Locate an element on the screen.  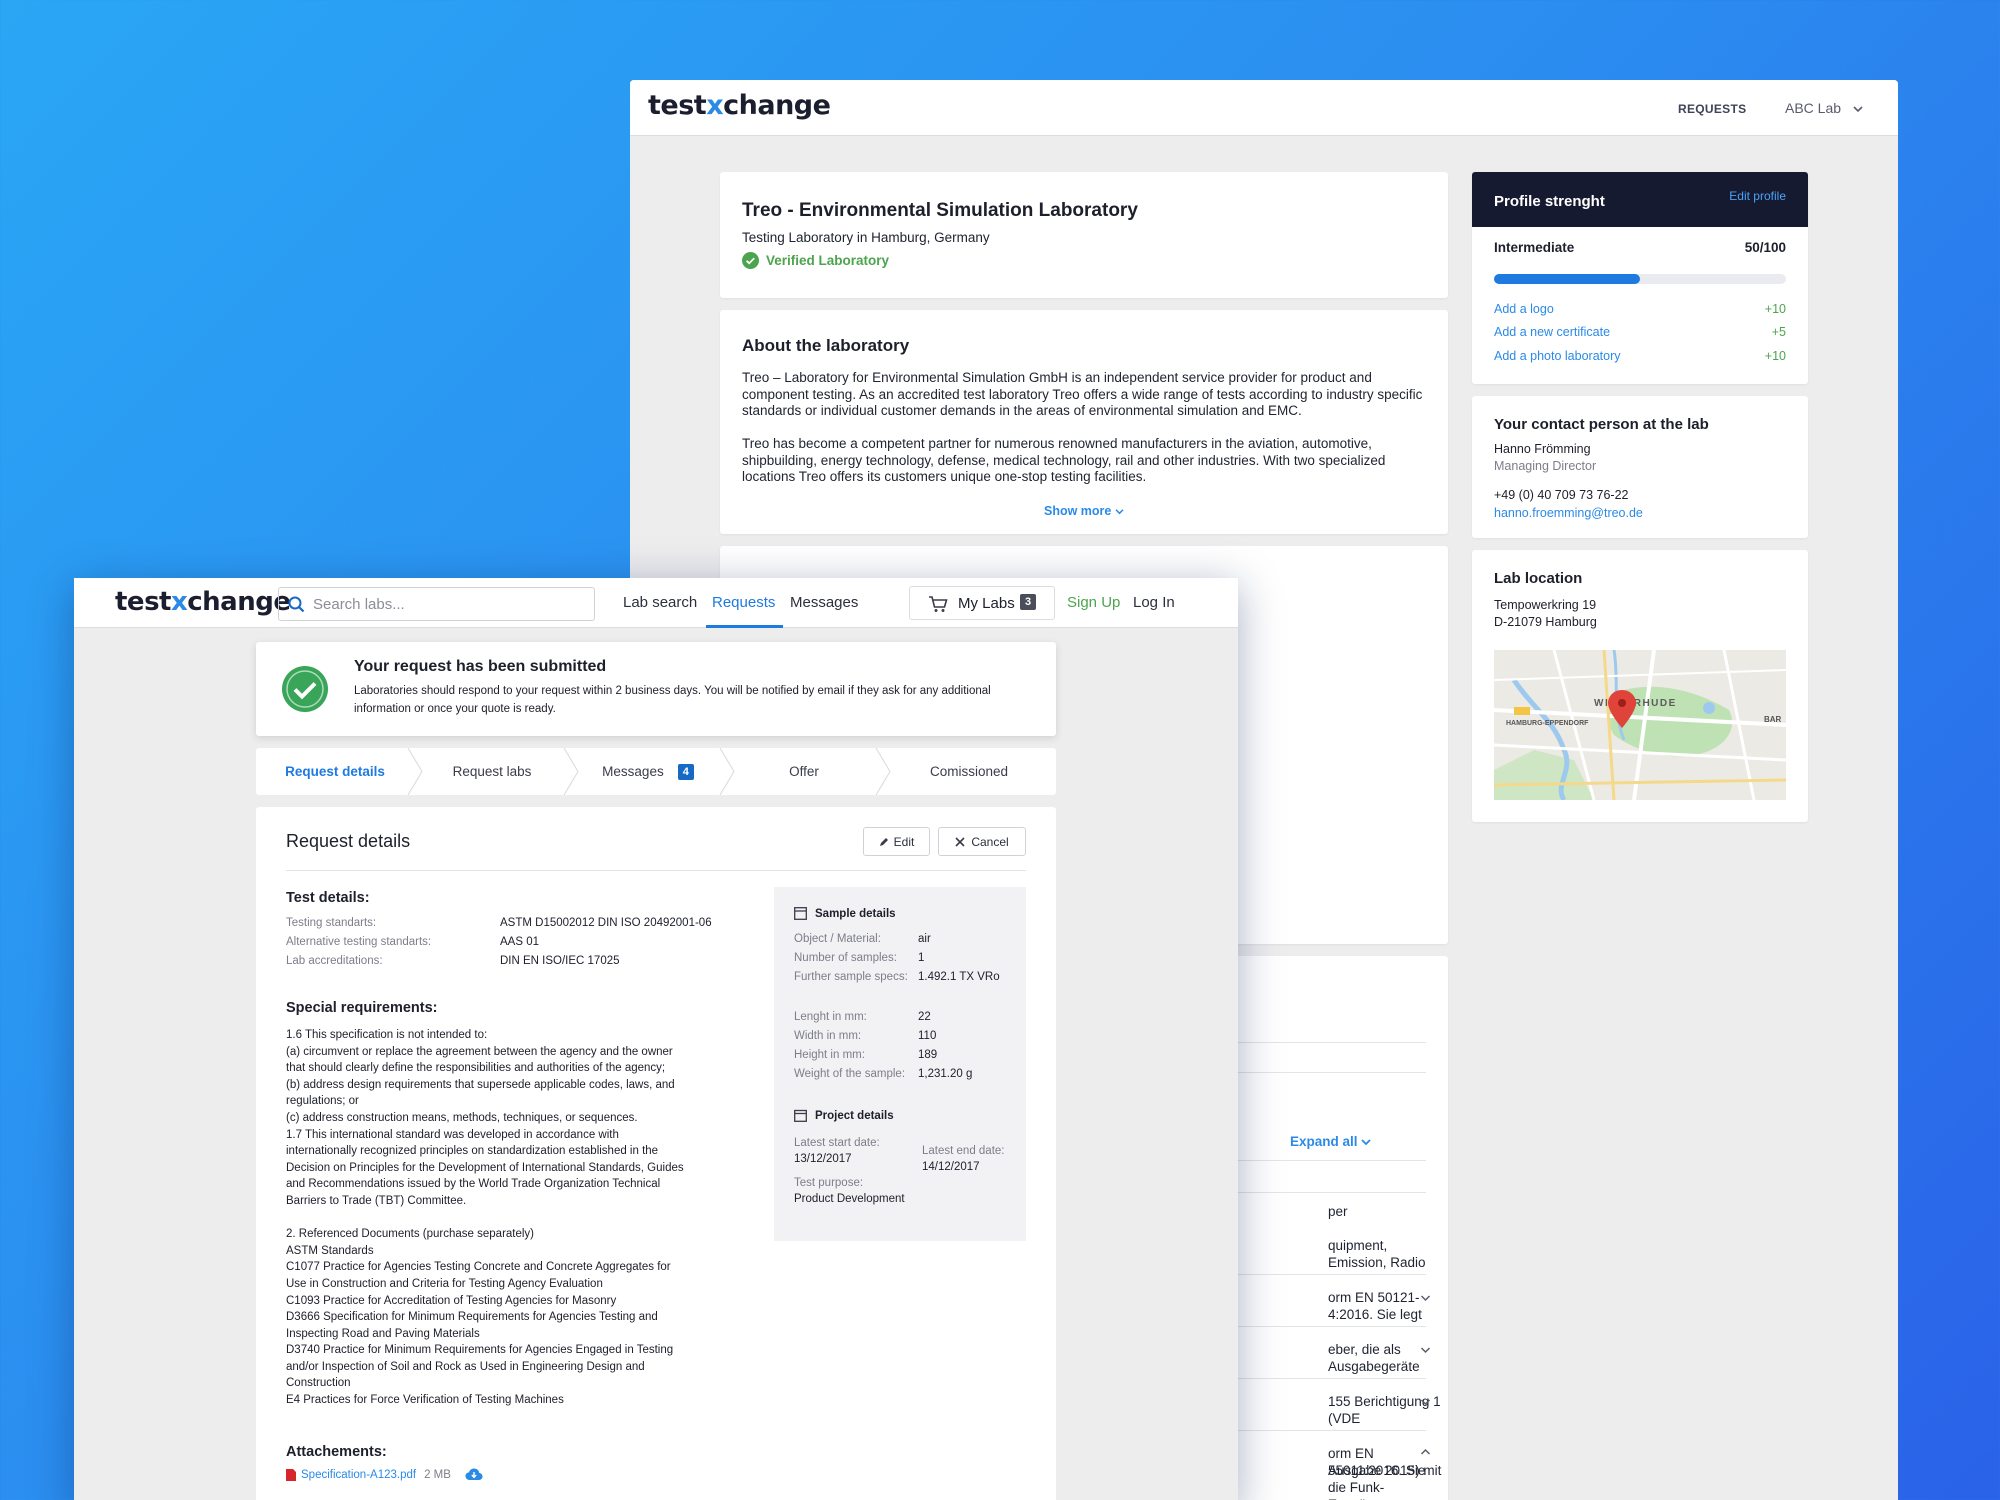
banner-text: information or once your quote is ready. is located at coordinates (455, 709).